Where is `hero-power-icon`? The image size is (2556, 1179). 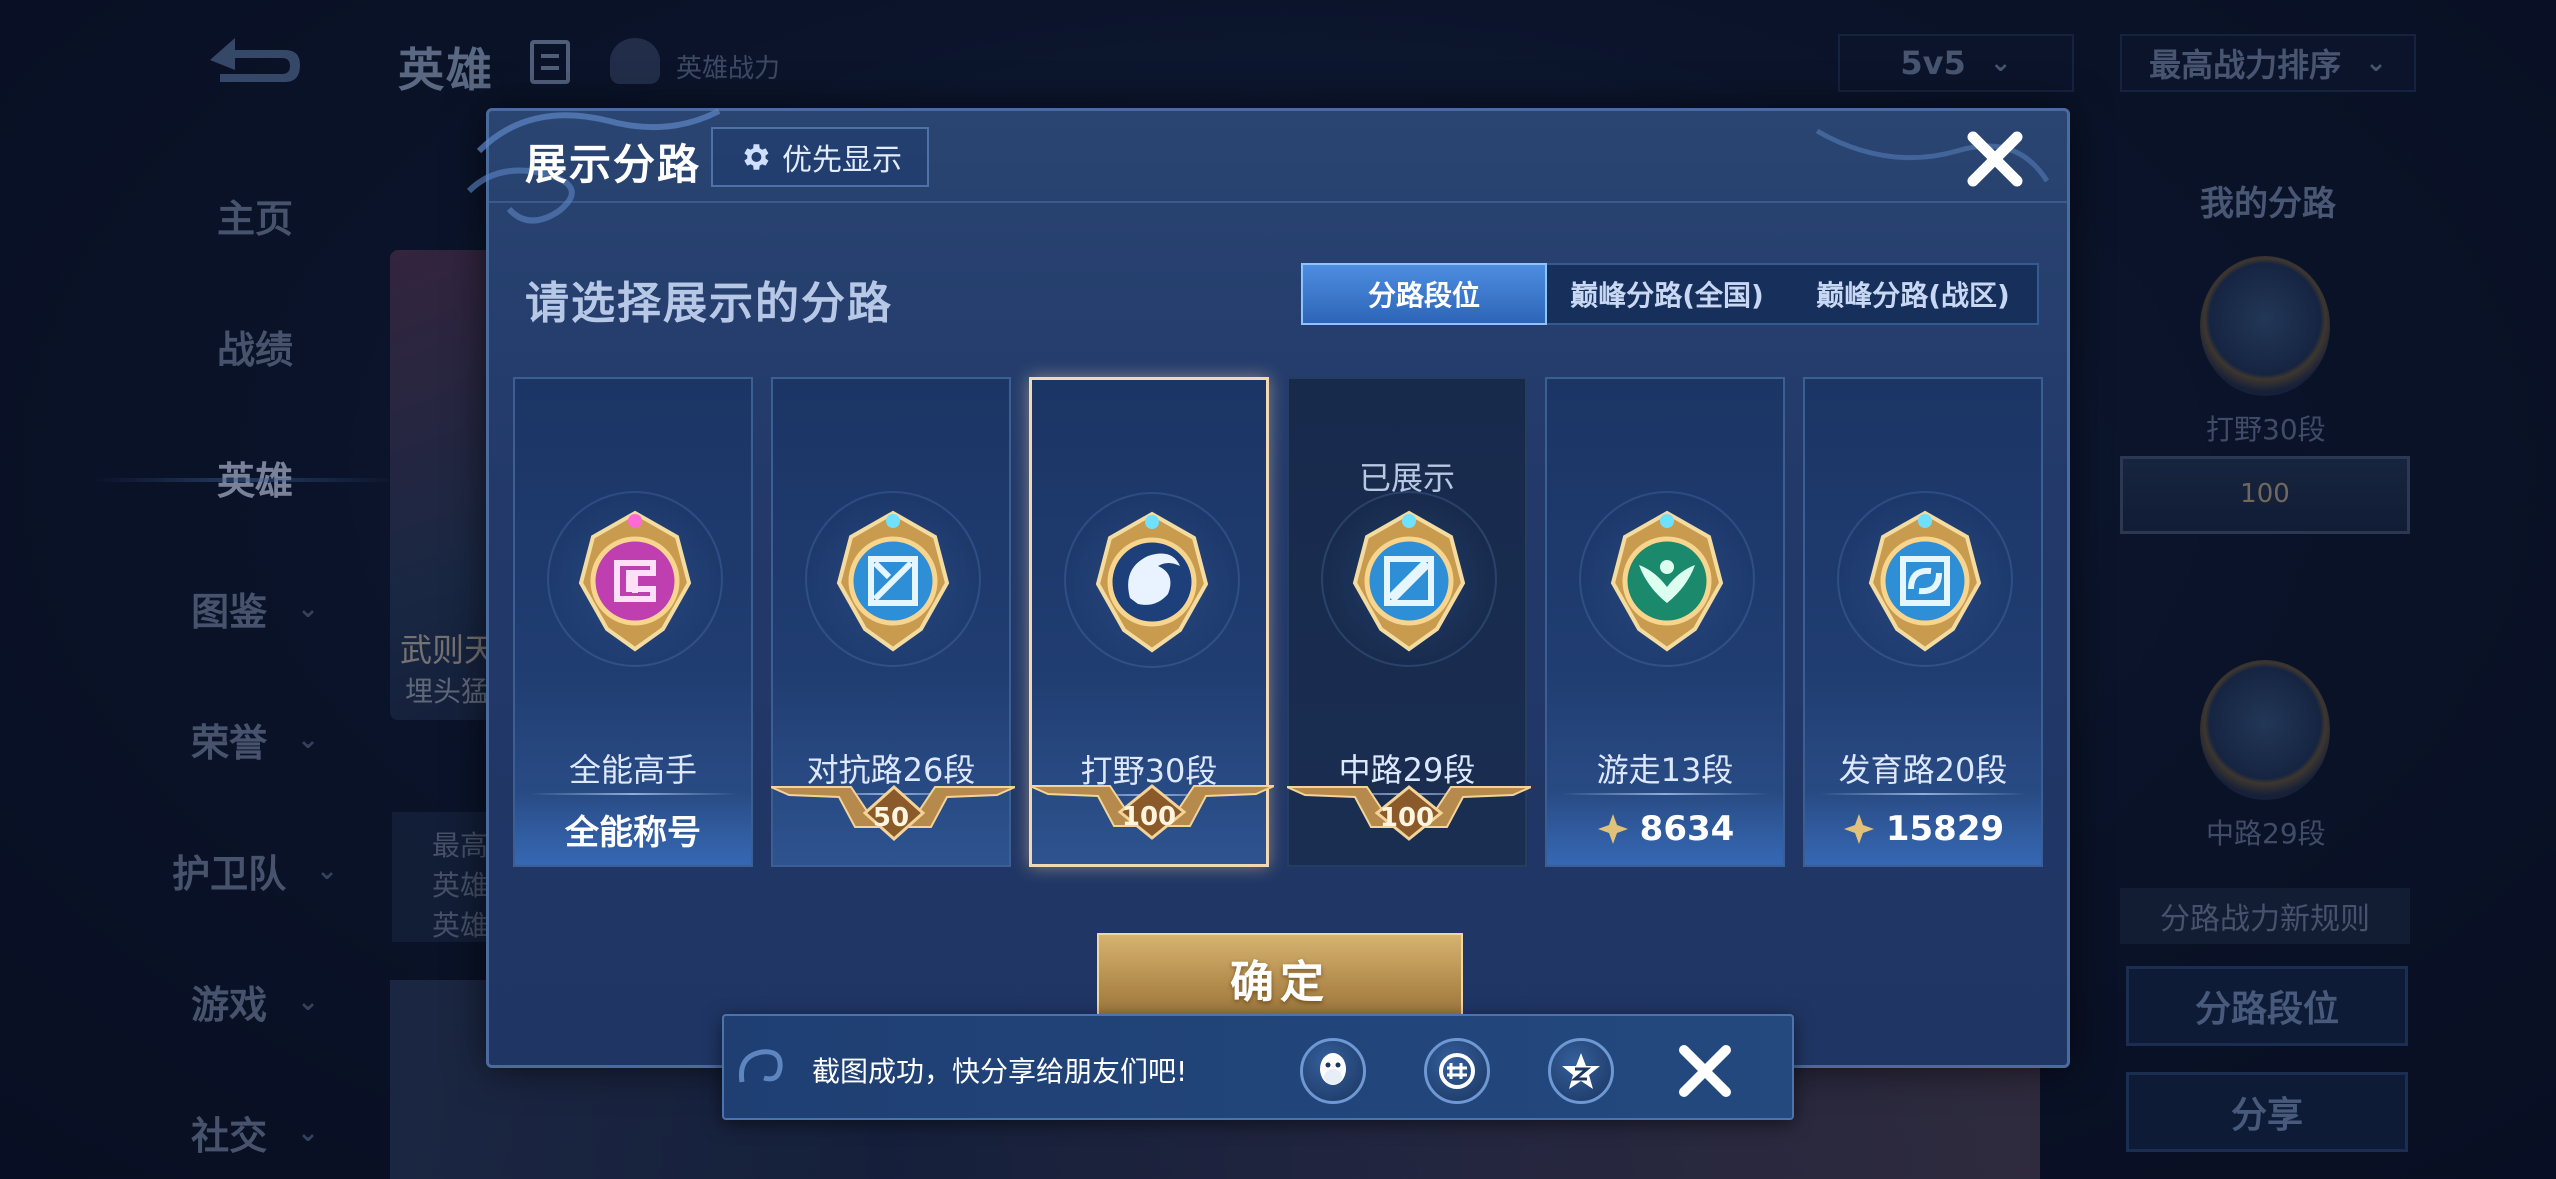
hero-power-icon is located at coordinates (635, 61).